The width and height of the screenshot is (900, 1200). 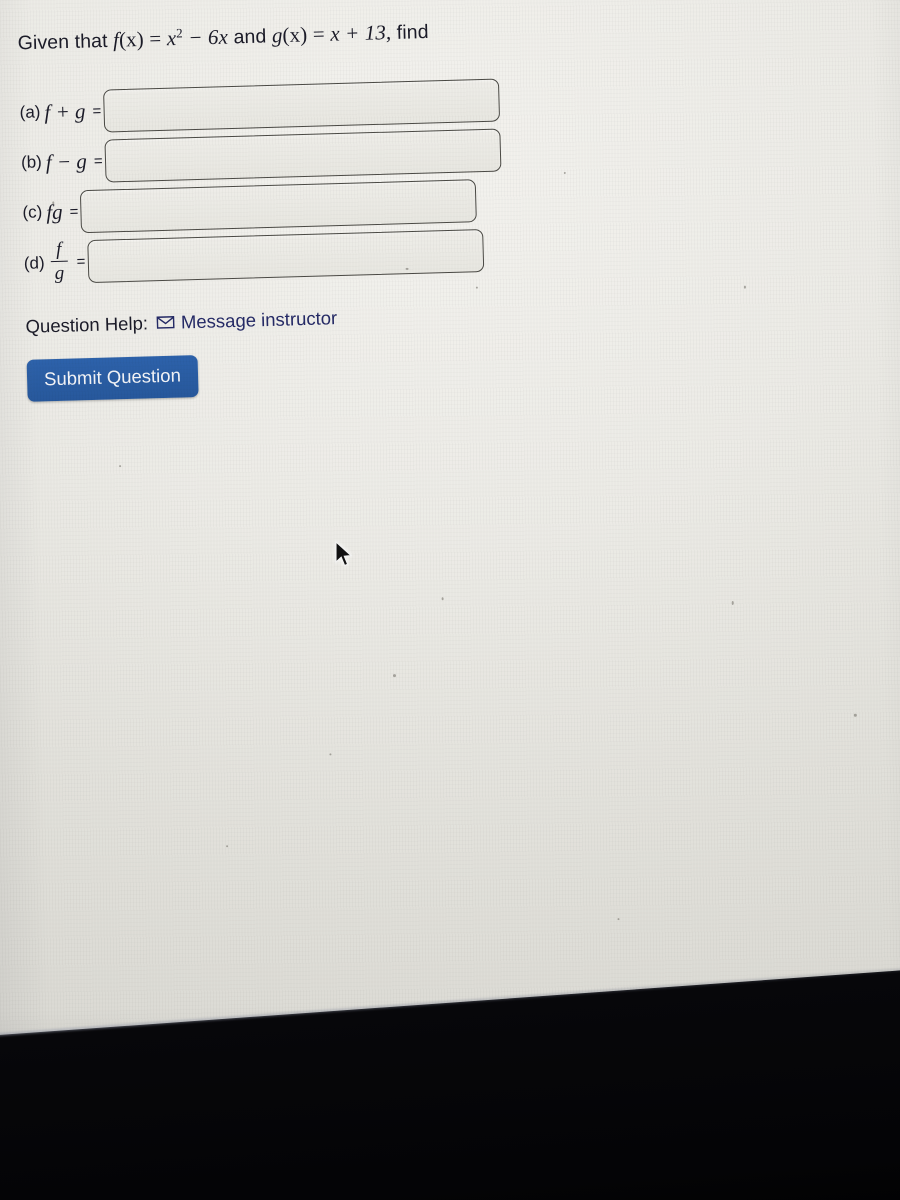 I want to click on part-equals-d: =, so click(x=81, y=262).